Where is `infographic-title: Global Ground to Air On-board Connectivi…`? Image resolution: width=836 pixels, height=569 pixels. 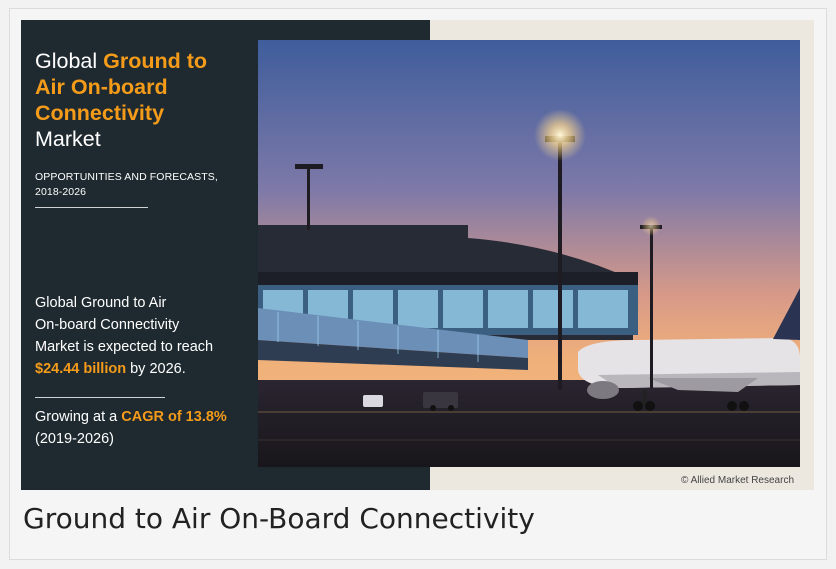
infographic-title: Global Ground to Air On-board Connectivi… is located at coordinates (150, 100).